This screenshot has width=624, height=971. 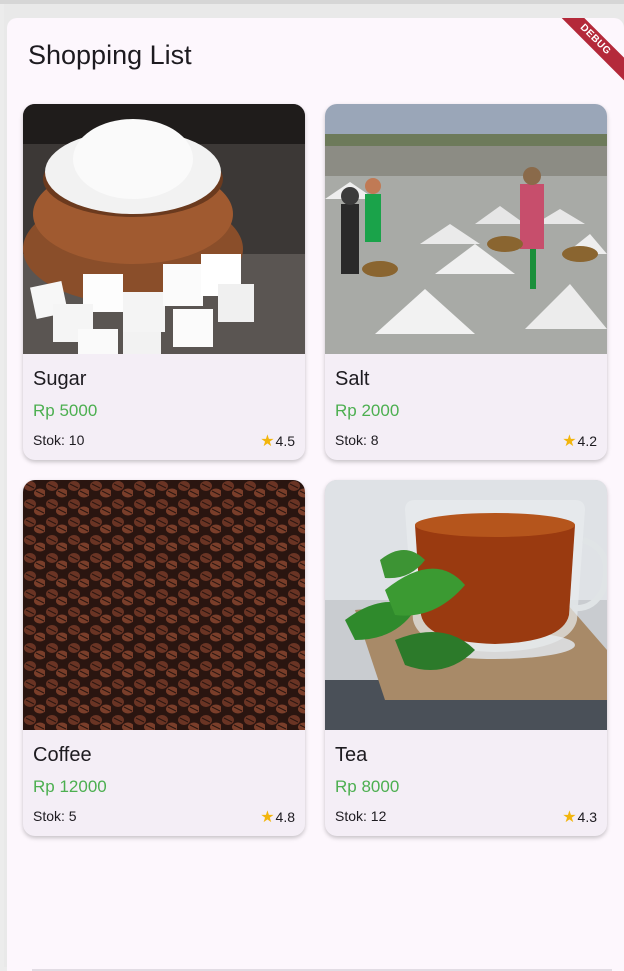 I want to click on product-stock: Stok: 10, so click(x=59, y=440).